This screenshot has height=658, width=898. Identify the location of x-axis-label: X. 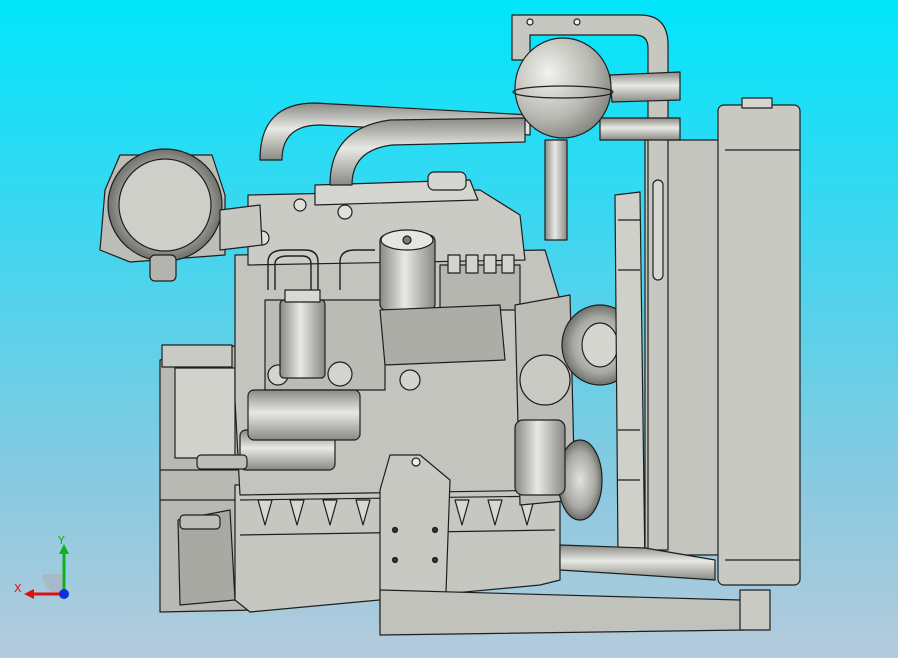
(18, 588).